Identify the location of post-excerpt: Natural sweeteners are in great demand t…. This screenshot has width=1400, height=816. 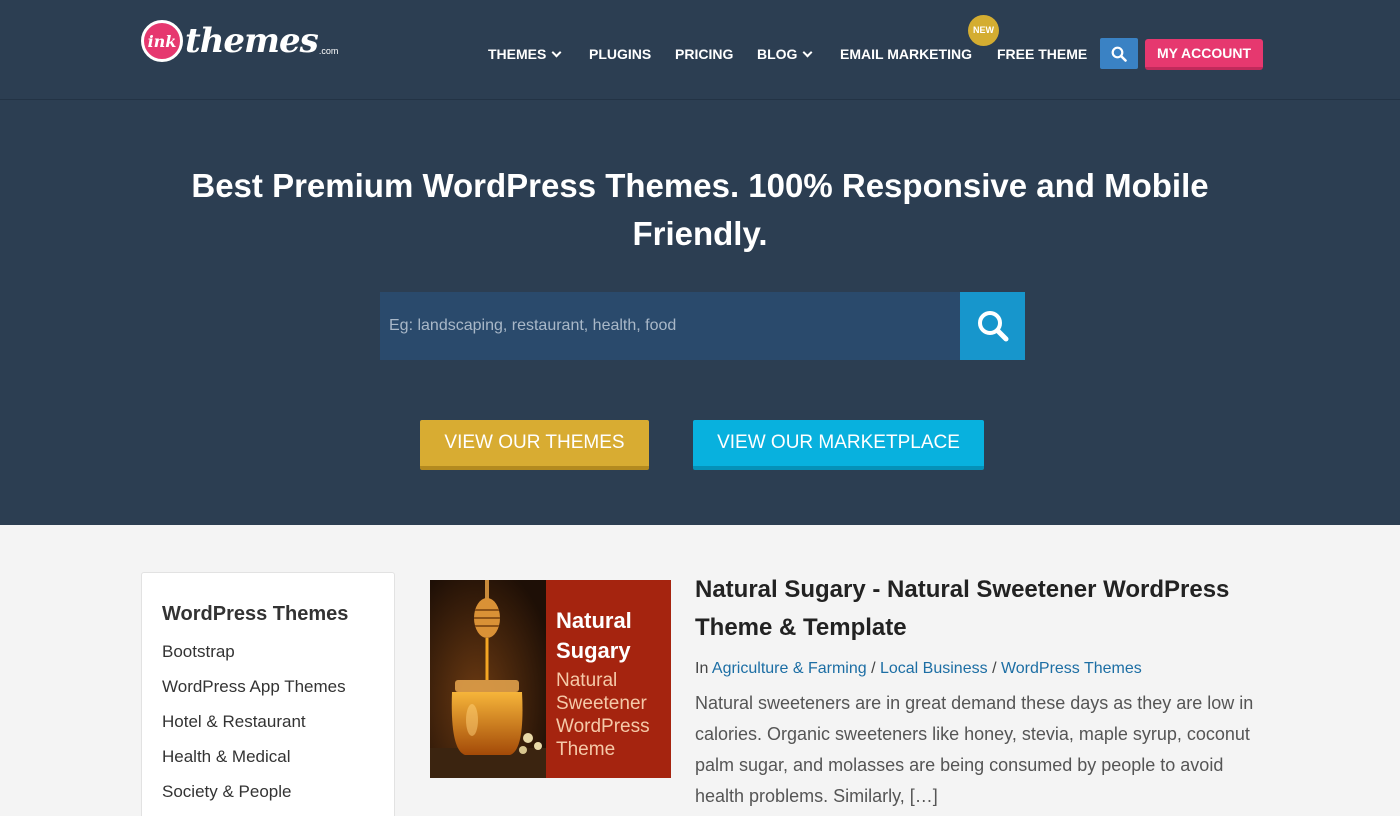
(974, 749).